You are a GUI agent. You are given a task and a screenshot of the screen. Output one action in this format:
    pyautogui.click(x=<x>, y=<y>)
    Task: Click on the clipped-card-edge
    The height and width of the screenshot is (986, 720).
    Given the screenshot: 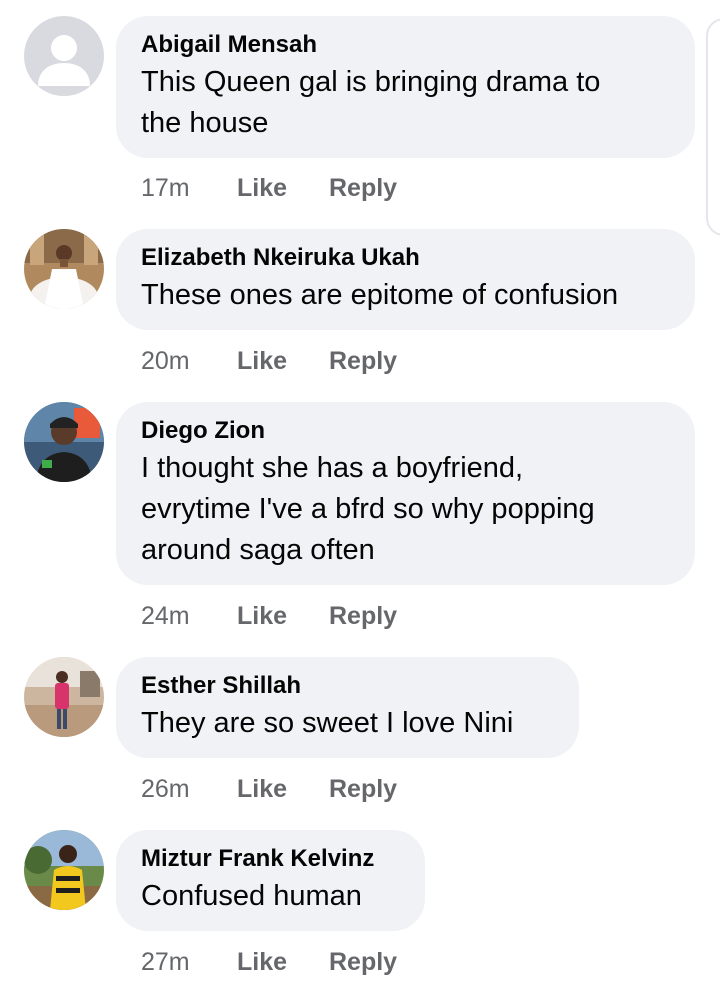 What is the action you would take?
    pyautogui.click(x=713, y=127)
    